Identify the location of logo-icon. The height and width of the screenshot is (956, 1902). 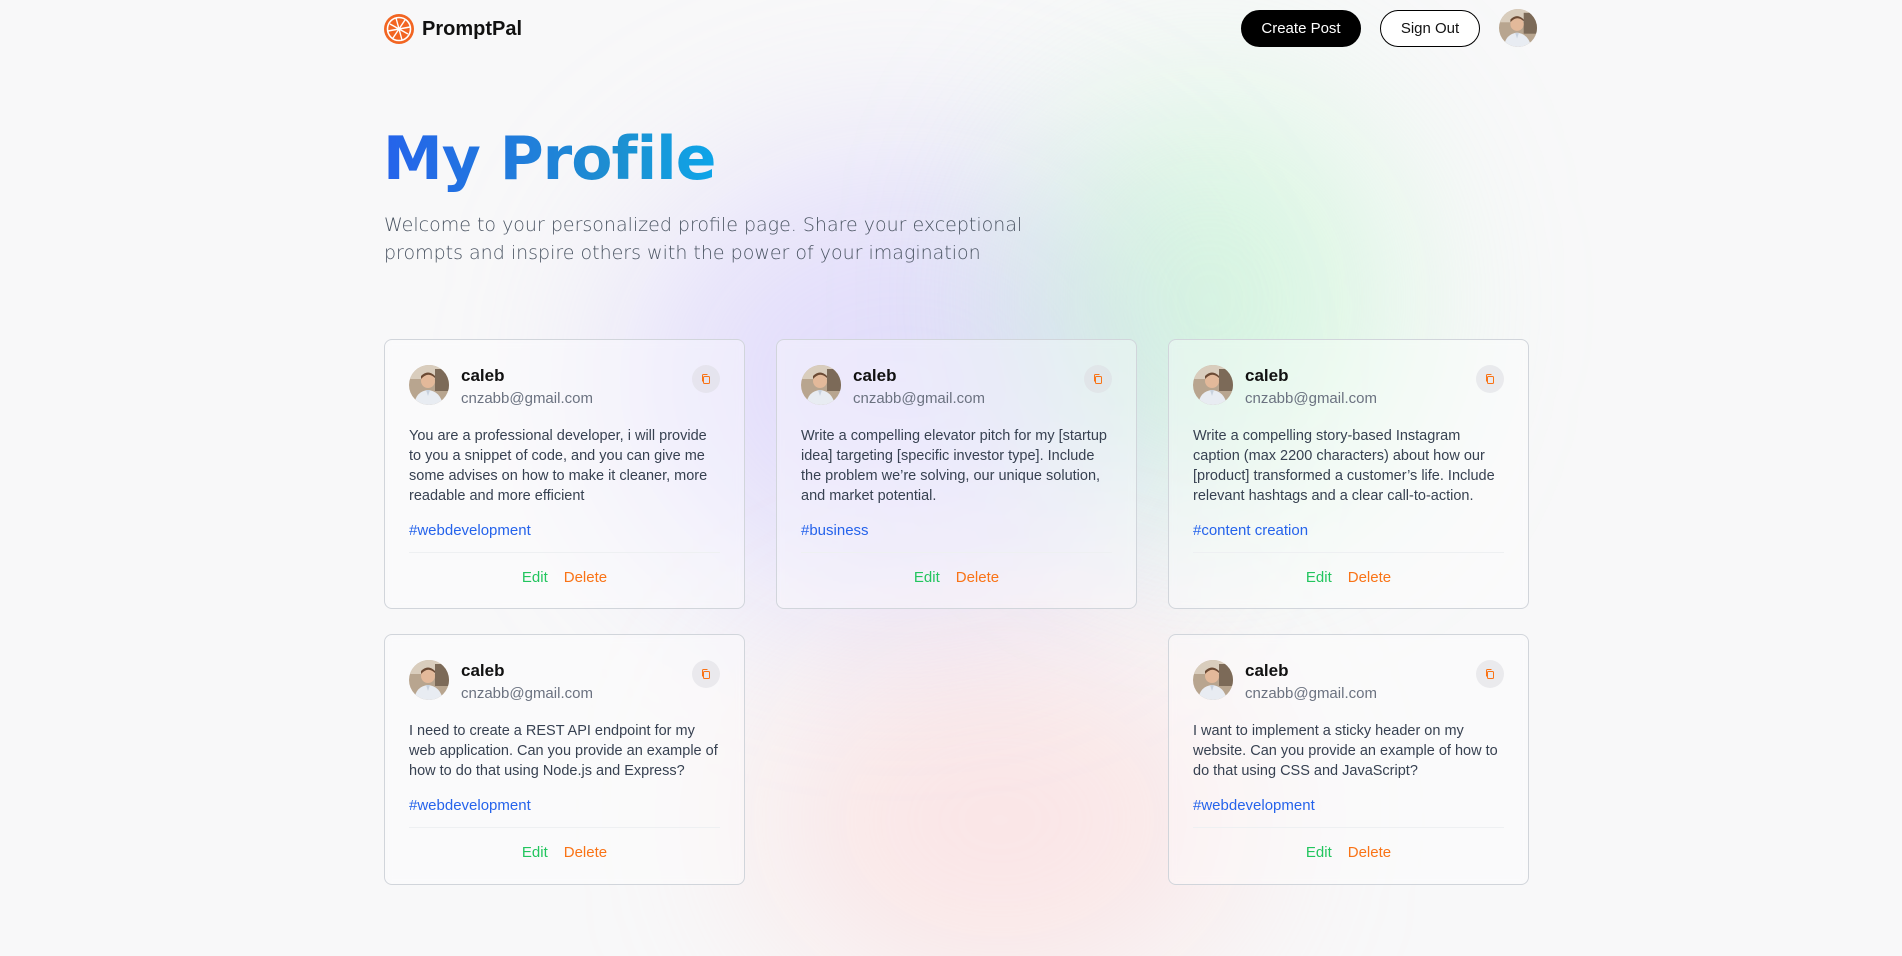
(399, 29).